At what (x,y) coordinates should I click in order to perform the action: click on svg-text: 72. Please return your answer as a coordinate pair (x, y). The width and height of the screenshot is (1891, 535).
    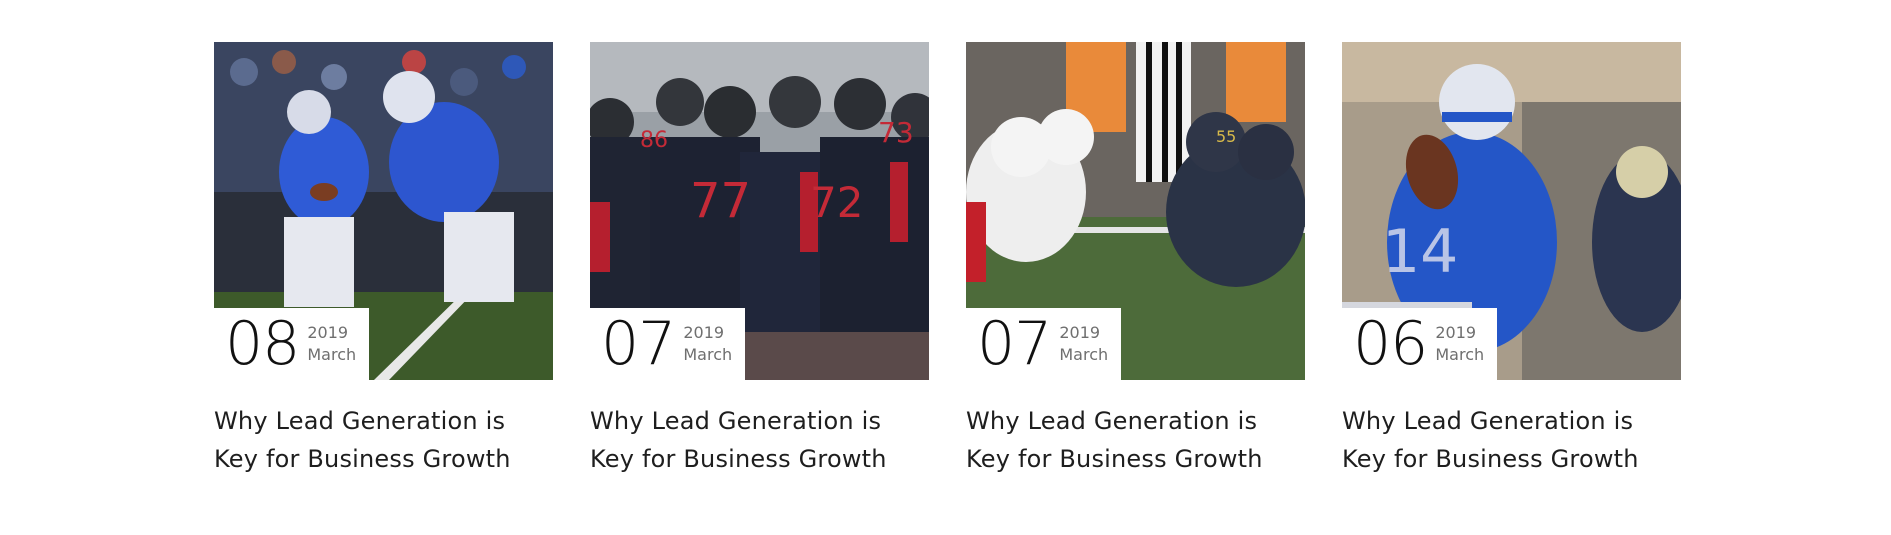
    Looking at the image, I should click on (836, 202).